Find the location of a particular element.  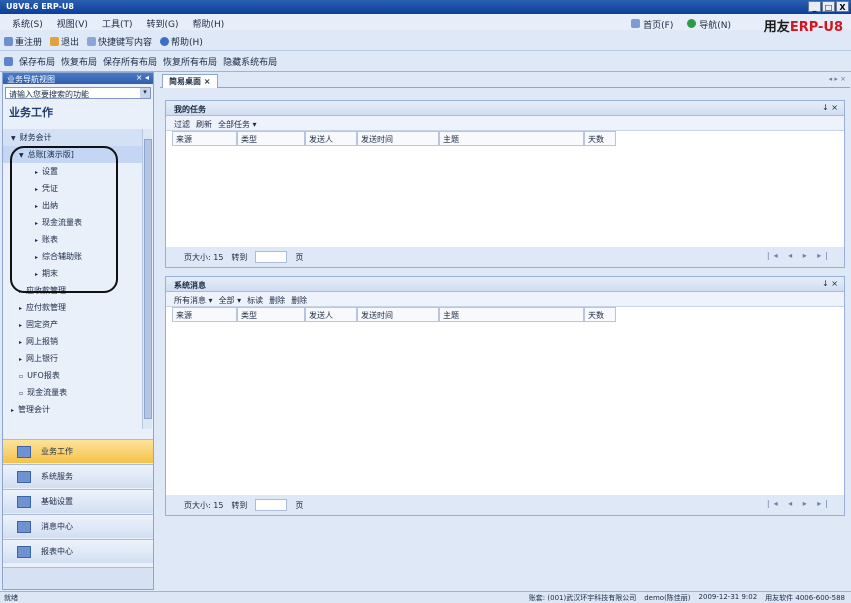

filter-button: 过滤 is located at coordinates (182, 124).